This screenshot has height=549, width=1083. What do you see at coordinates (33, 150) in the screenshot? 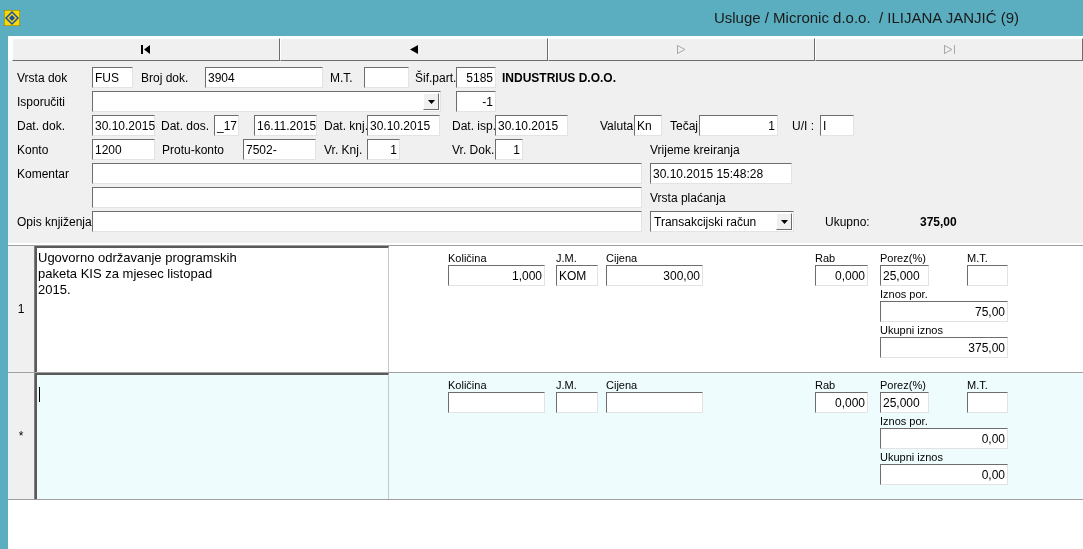
I see `field-label: Konto` at bounding box center [33, 150].